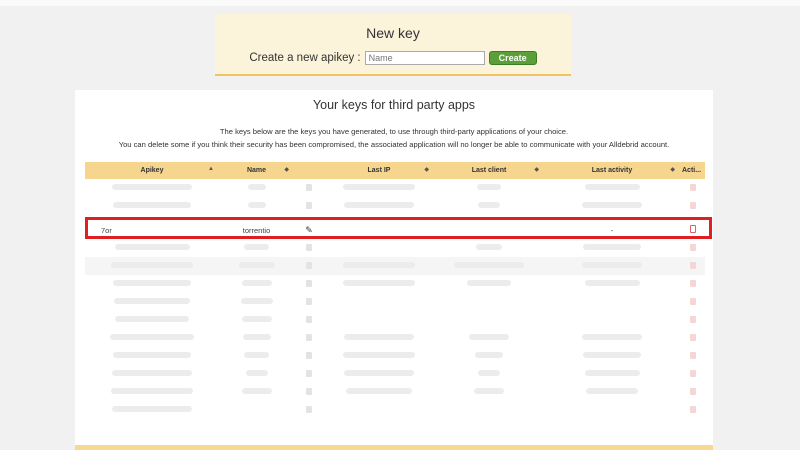 This screenshot has width=800, height=450. Describe the element at coordinates (211, 169) in the screenshot. I see `sort-asc-icon: ▲` at that location.